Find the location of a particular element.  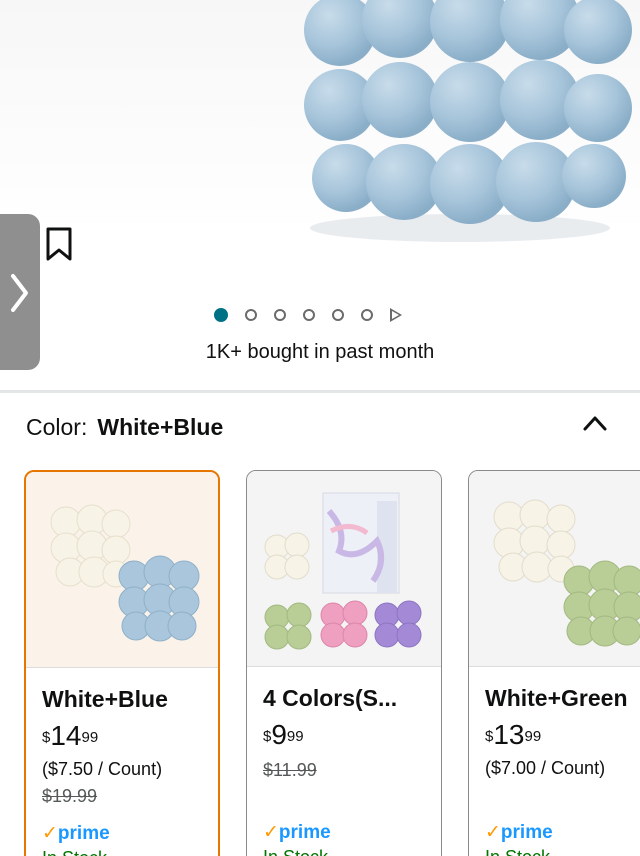

white-blue-candles-image is located at coordinates (125, 573).